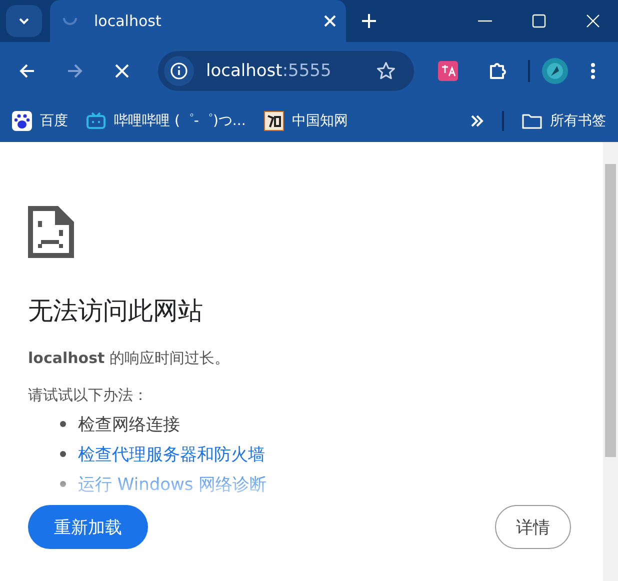  I want to click on suggestions-heading: 请试试以下办法：, so click(88, 395).